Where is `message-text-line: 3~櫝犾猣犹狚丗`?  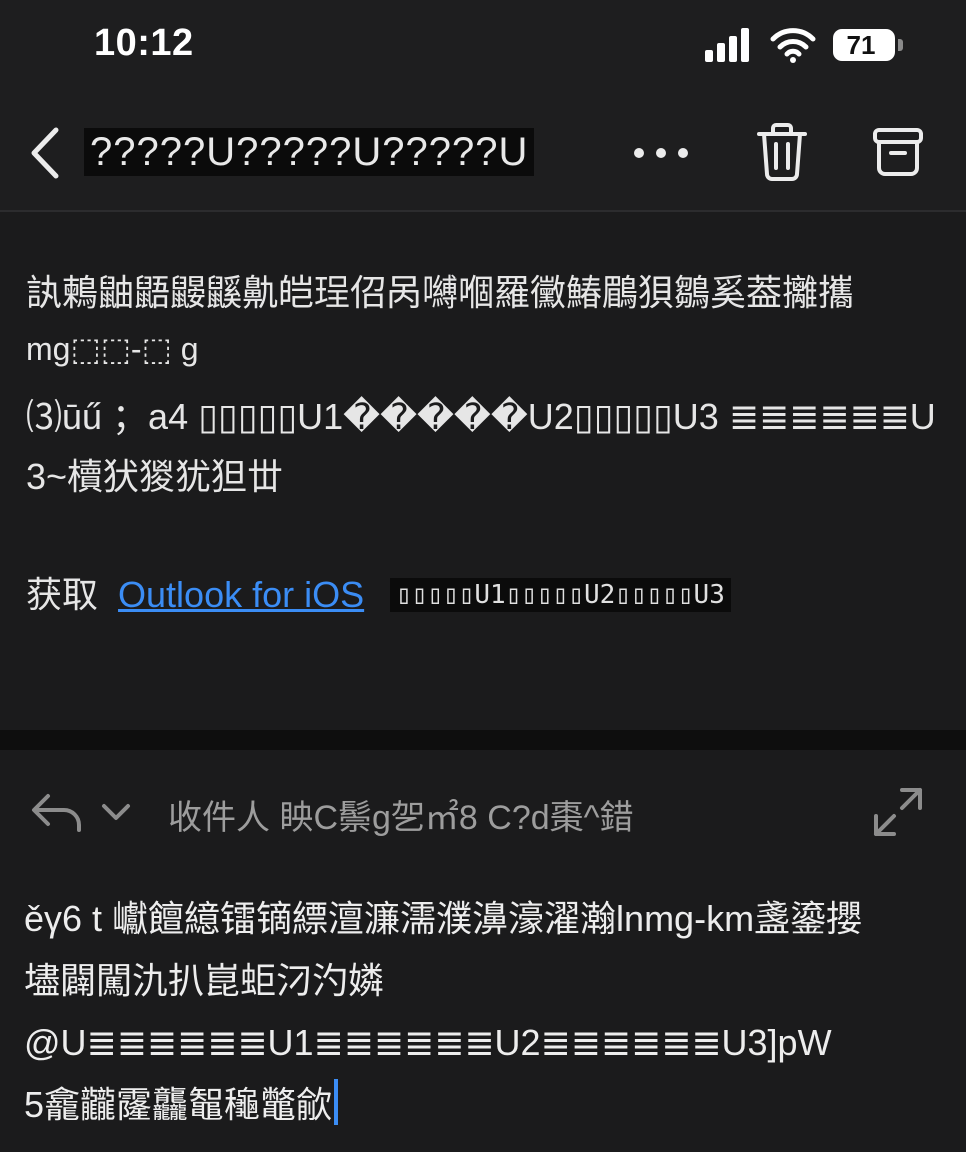
message-text-line: 3~櫝犾猣犹狚丗 is located at coordinates (155, 476).